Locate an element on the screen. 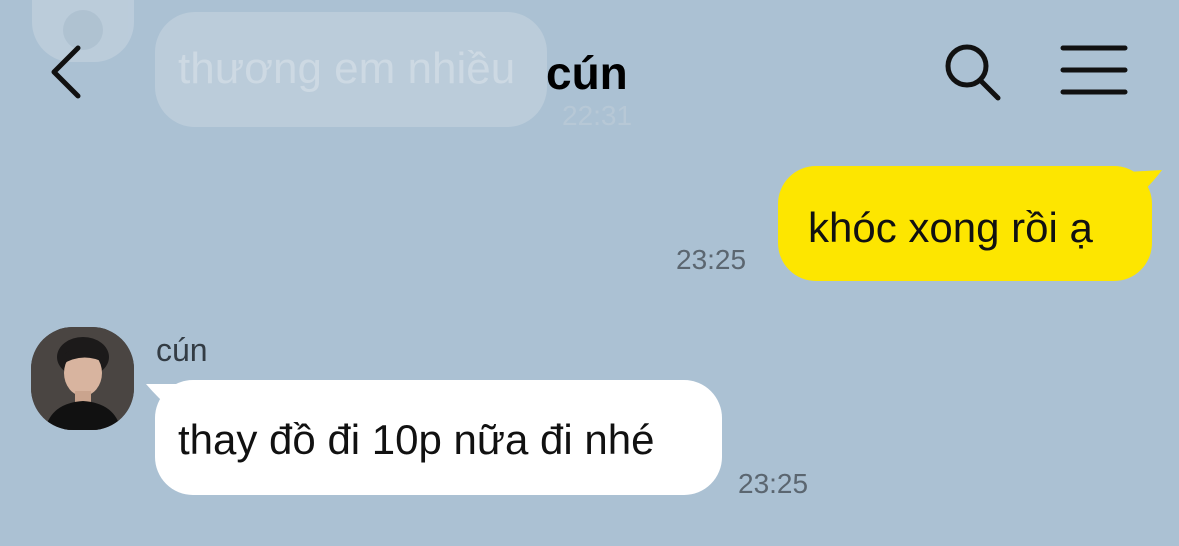 The image size is (1179, 546). hamburger-menu-icon is located at coordinates (1094, 70).